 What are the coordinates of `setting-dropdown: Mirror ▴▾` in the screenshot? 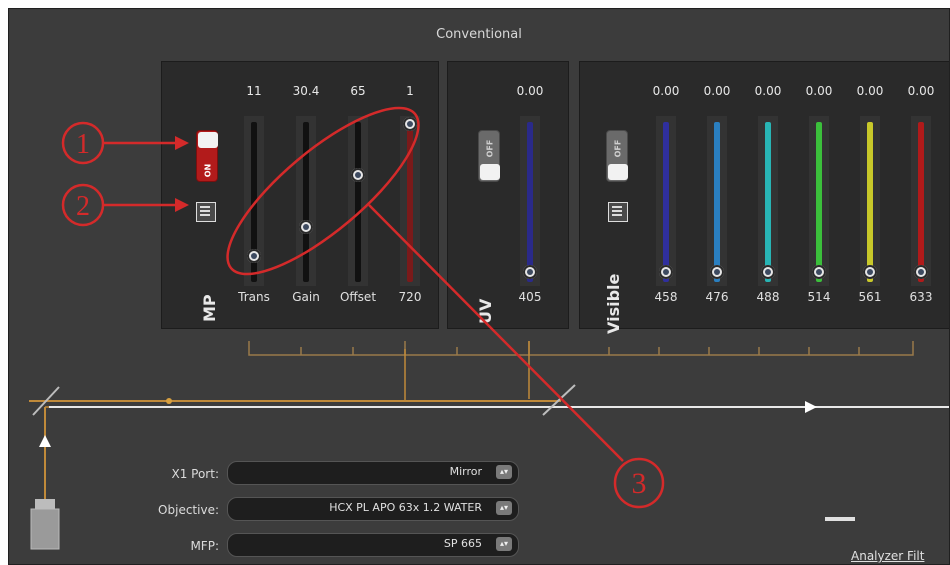 It's located at (373, 473).